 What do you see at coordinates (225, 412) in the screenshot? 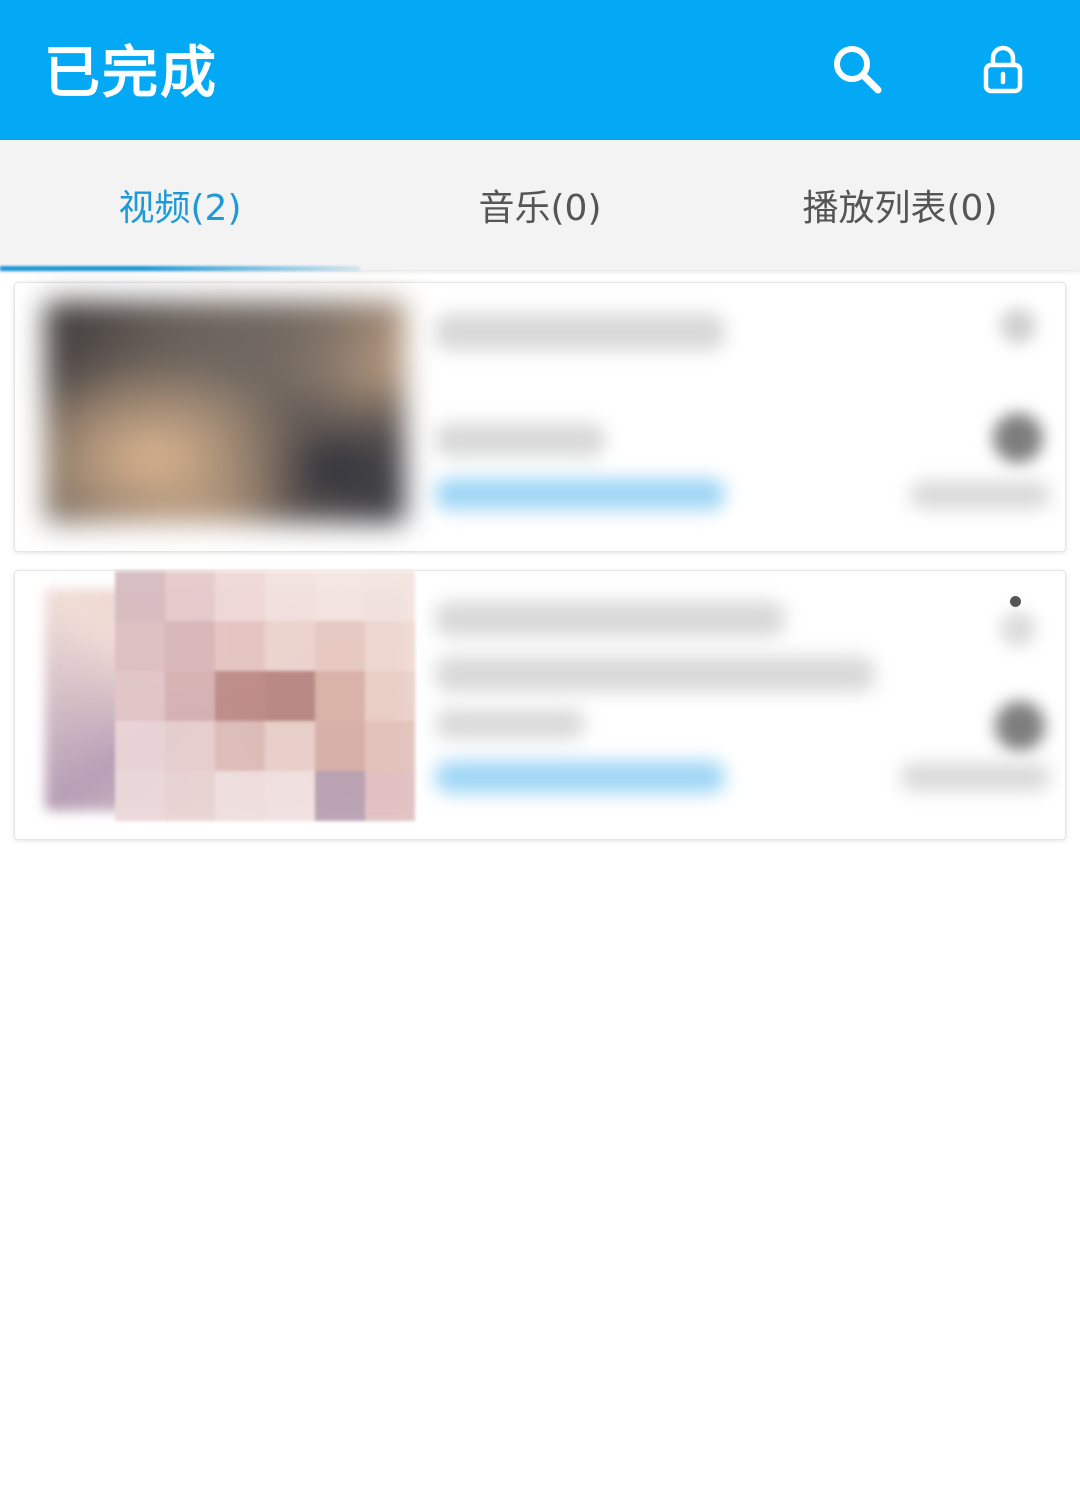
I see `video-thumbnail` at bounding box center [225, 412].